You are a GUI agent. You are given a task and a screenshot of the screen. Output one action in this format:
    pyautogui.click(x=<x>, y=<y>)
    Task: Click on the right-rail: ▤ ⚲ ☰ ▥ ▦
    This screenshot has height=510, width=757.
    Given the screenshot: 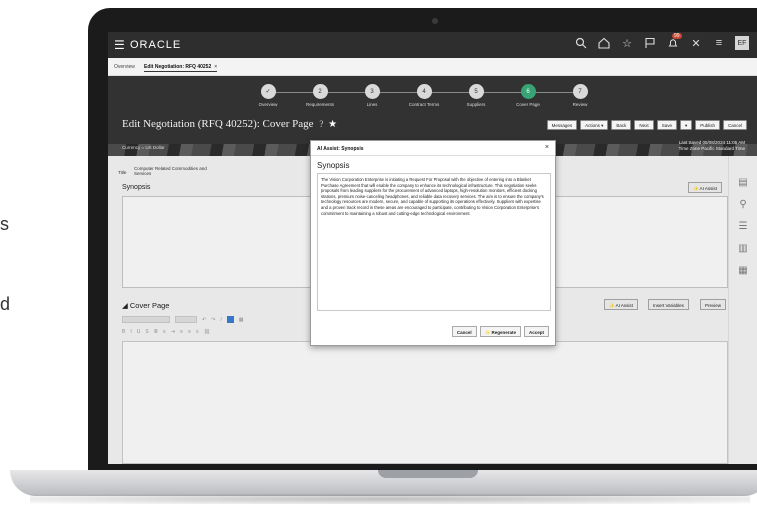 What is the action you would take?
    pyautogui.click(x=742, y=310)
    